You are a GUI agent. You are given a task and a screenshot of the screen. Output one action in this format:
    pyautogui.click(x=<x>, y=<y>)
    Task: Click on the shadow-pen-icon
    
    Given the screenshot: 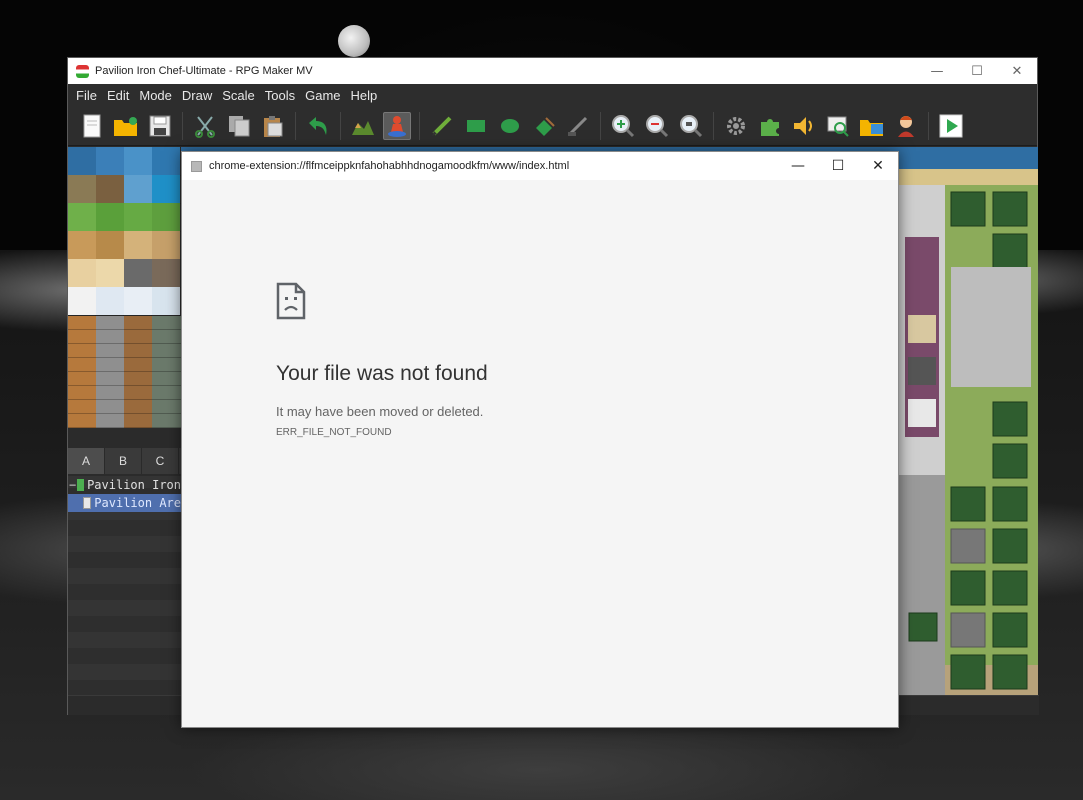 What is the action you would take?
    pyautogui.click(x=578, y=126)
    